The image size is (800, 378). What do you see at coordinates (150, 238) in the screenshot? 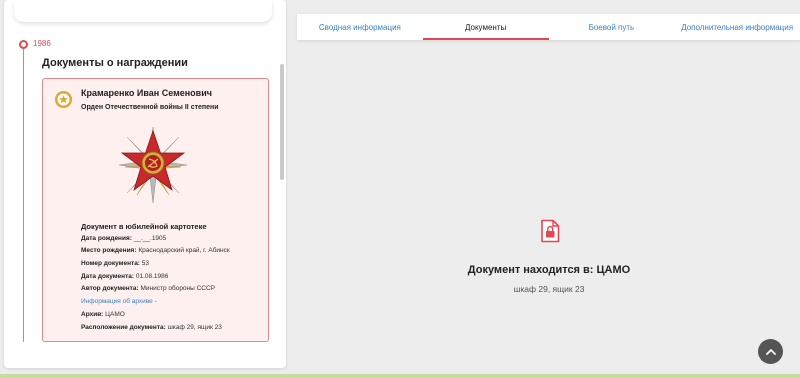
I see `field-value: __.__.1905` at bounding box center [150, 238].